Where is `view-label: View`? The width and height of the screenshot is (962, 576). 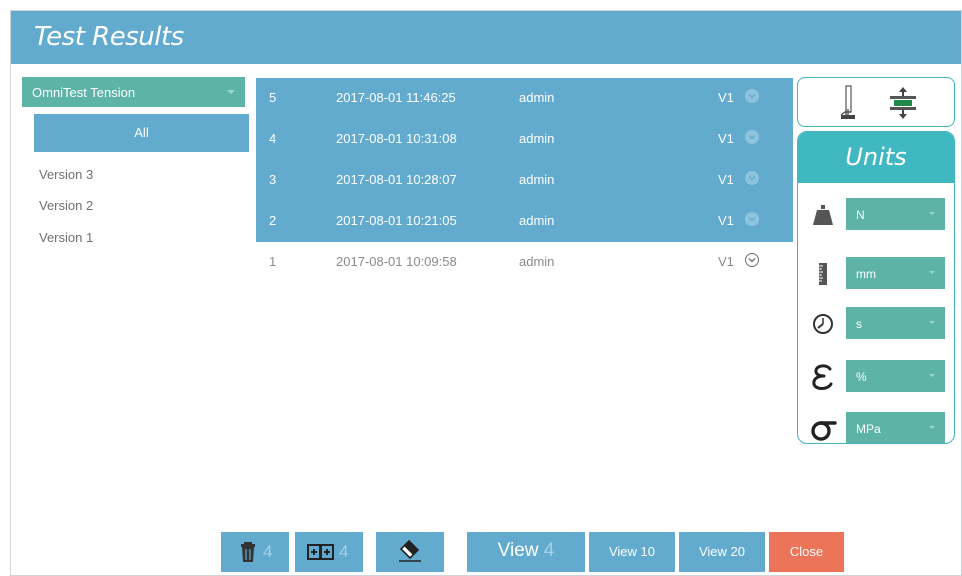 view-label: View is located at coordinates (518, 550).